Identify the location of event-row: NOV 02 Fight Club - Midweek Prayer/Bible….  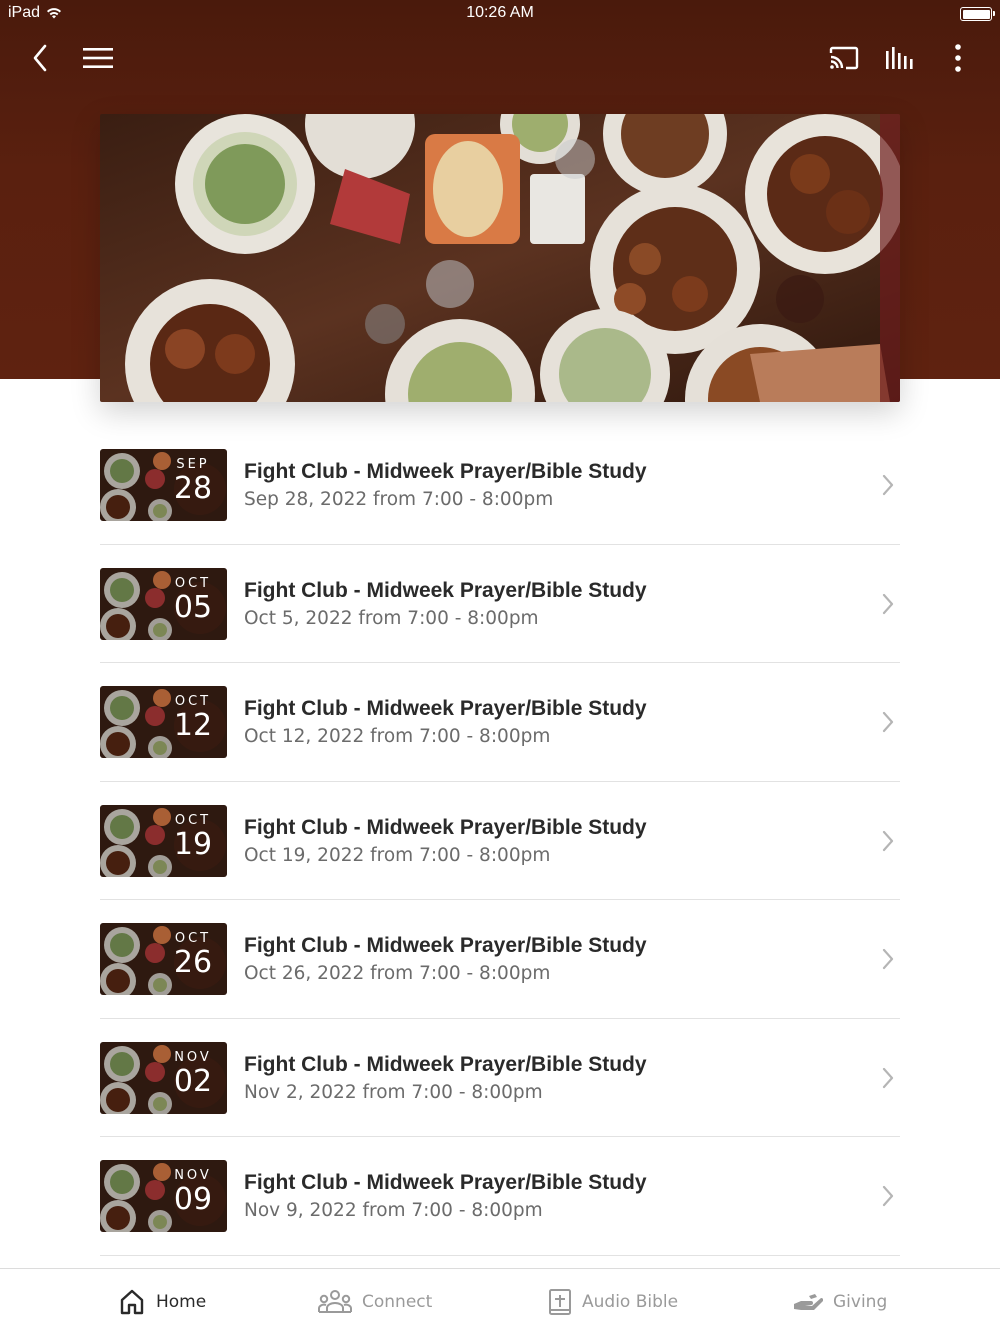
(500, 1078).